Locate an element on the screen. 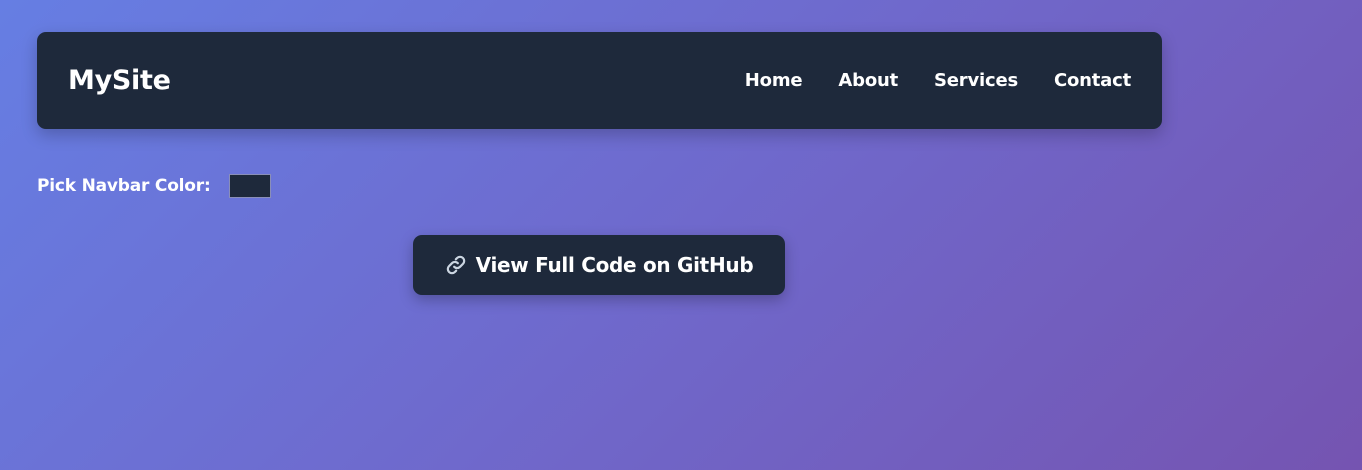 This screenshot has width=1362, height=470. view-github-code-button: View Full Code on GitHub is located at coordinates (599, 265).